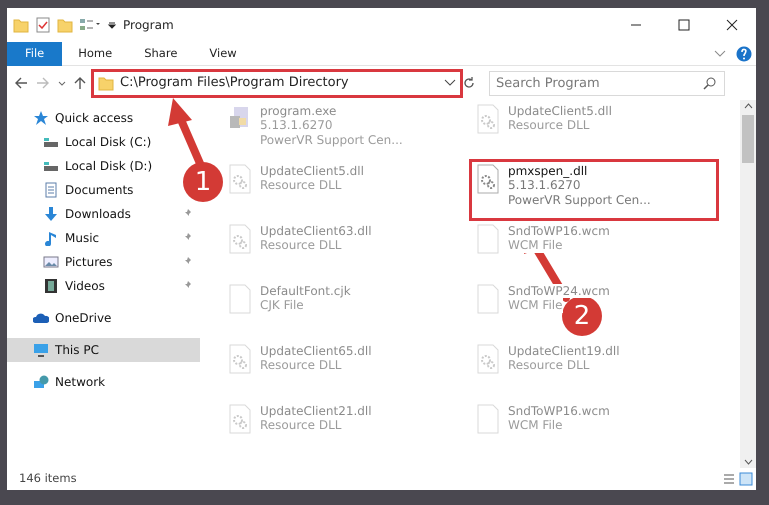 This screenshot has width=769, height=505. What do you see at coordinates (710, 83) in the screenshot?
I see `search-icon` at bounding box center [710, 83].